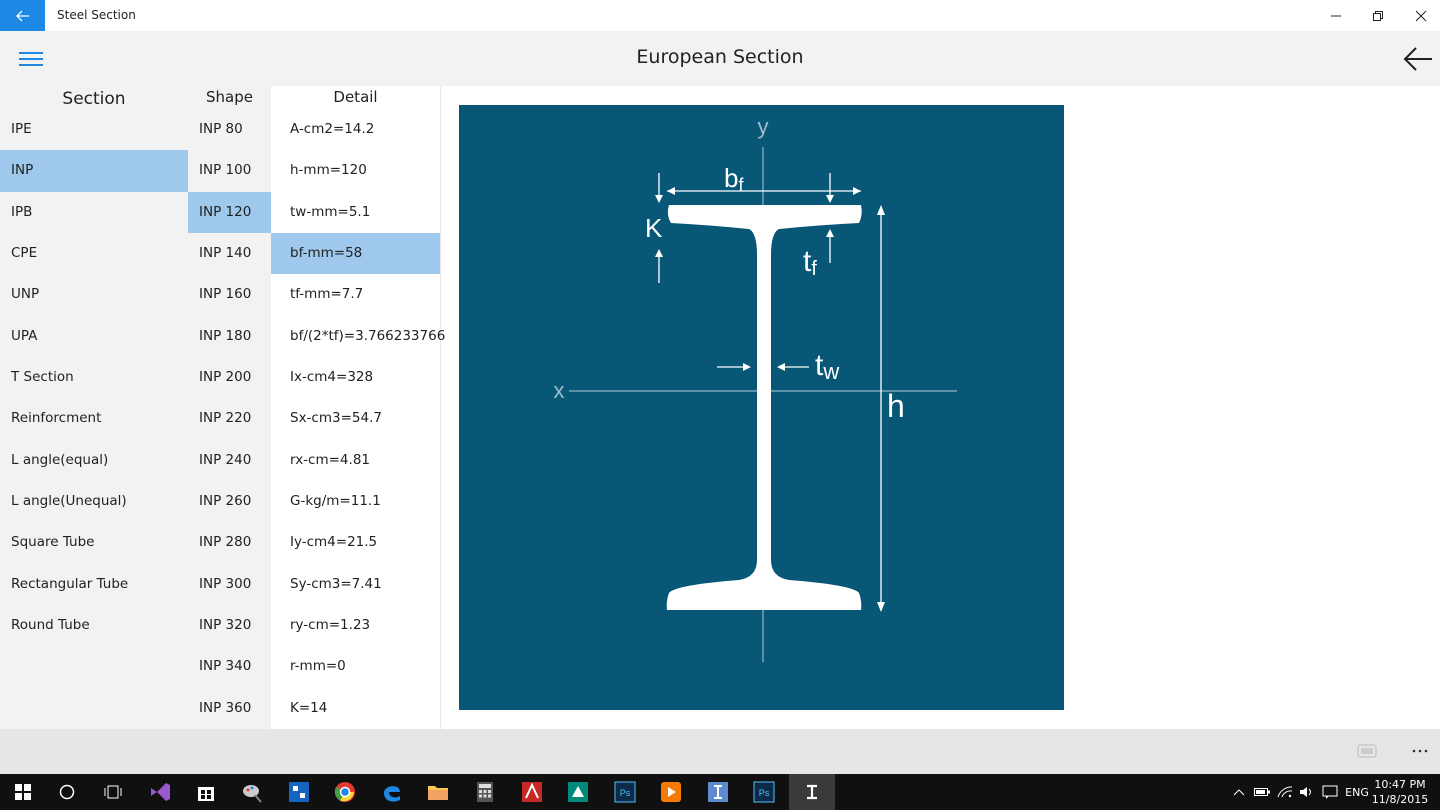 The width and height of the screenshot is (1440, 810). Describe the element at coordinates (229, 666) in the screenshot. I see `shape-list-item: INP 340` at that location.